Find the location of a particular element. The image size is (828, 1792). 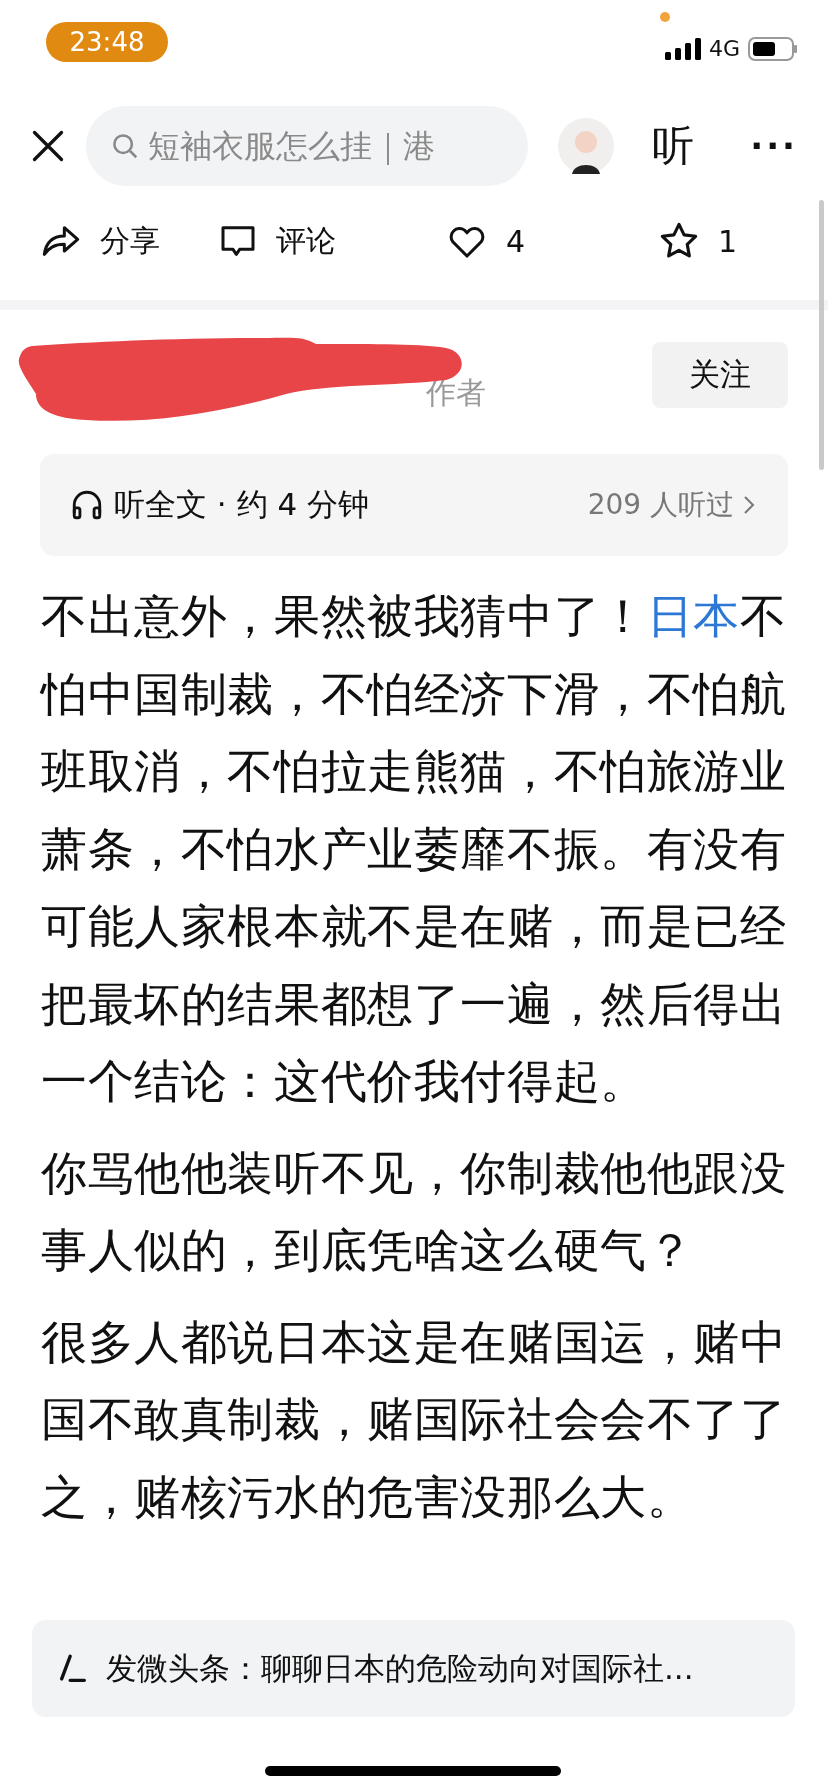

topic-link: 日本 is located at coordinates (693, 616).